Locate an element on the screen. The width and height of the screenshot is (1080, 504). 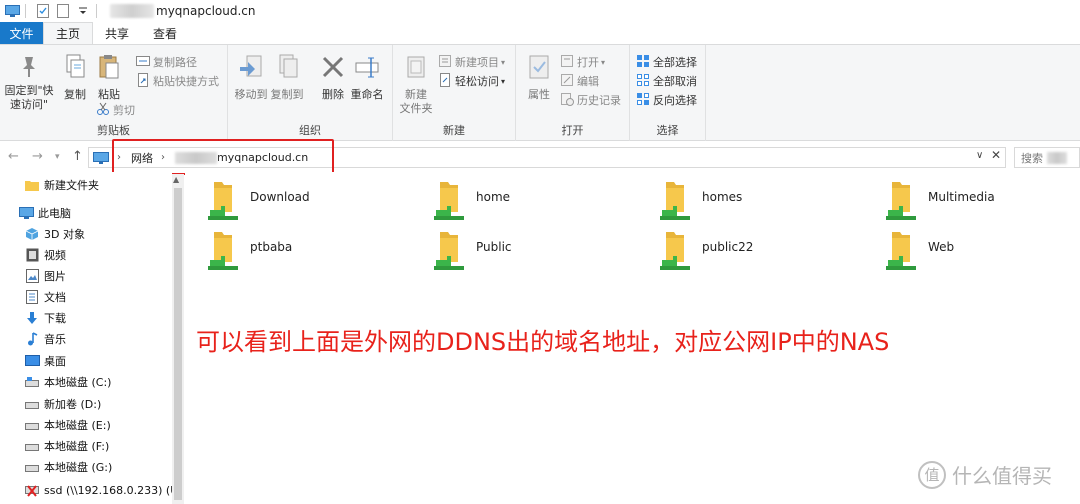
copy-icon is located at coordinates (75, 69).